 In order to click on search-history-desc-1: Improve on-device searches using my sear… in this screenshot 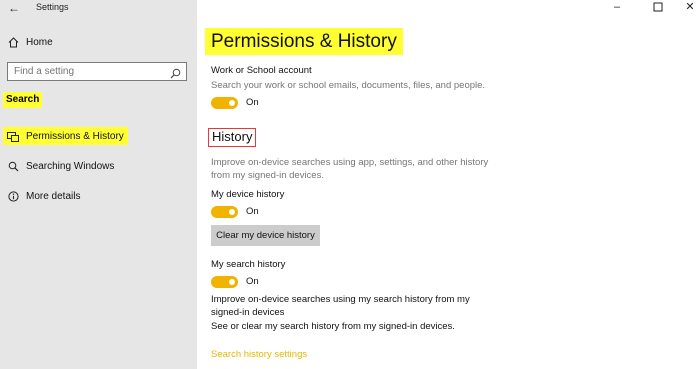, I will do `click(340, 299)`.